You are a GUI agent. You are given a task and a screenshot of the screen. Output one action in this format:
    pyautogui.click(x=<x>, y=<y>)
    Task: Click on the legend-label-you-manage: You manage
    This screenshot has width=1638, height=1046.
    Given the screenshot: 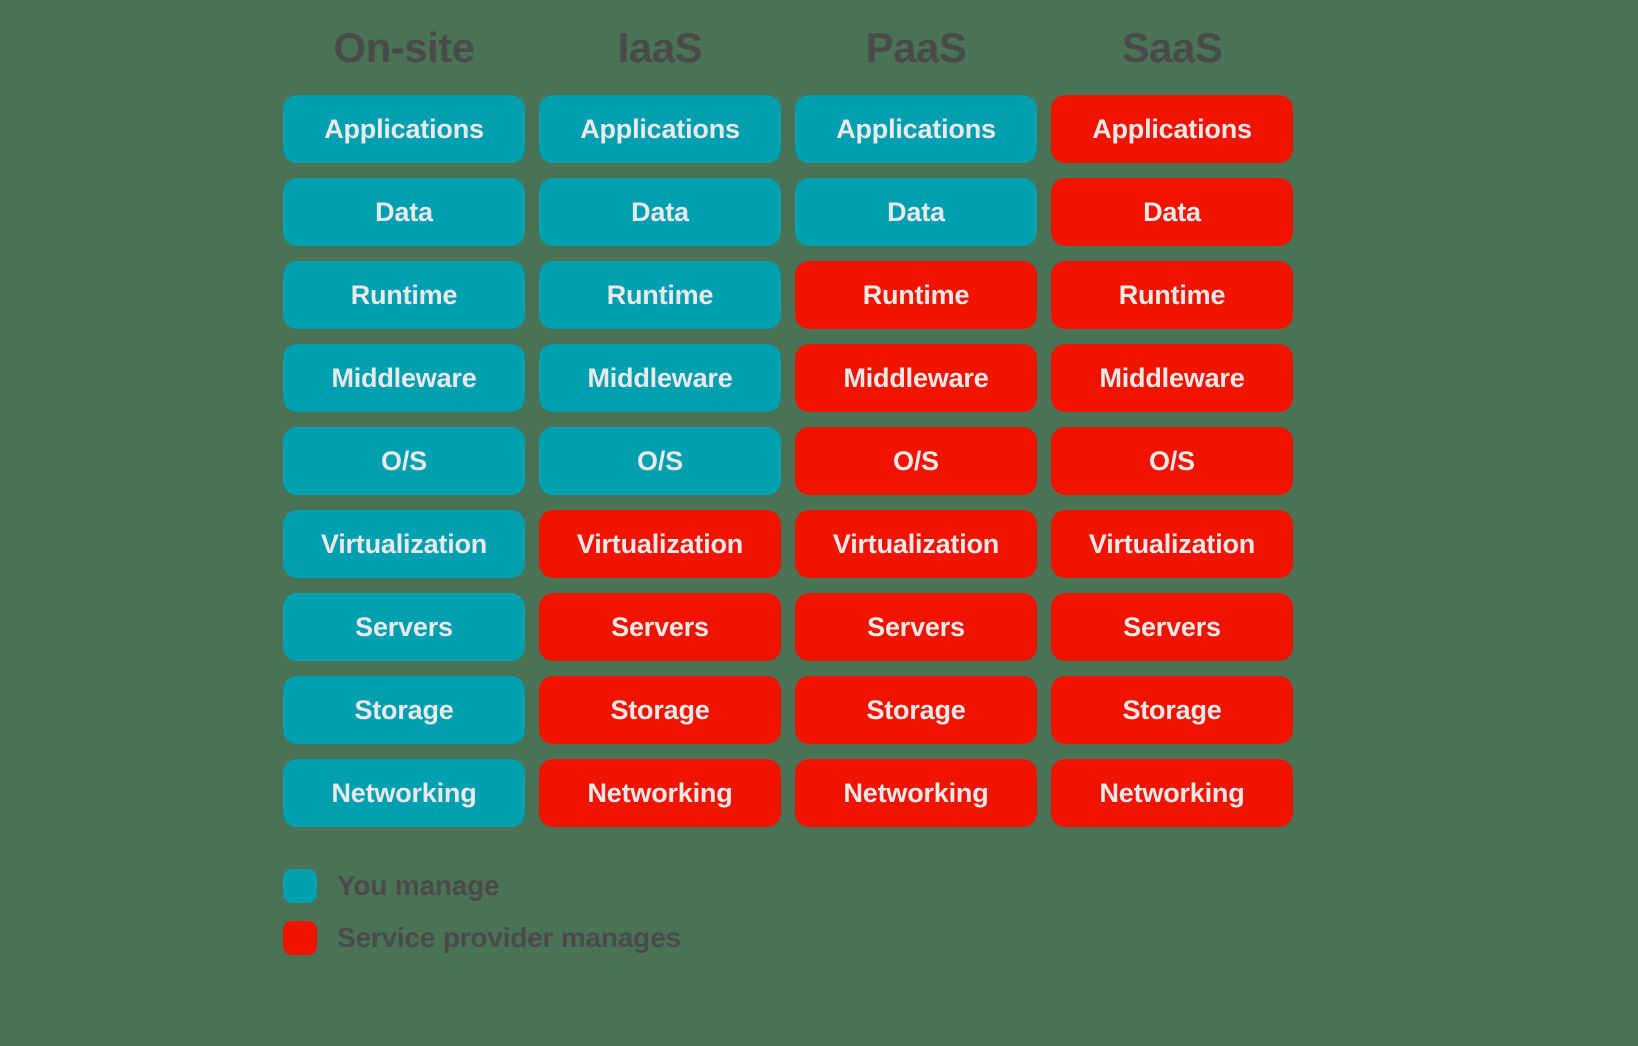 What is the action you would take?
    pyautogui.click(x=418, y=885)
    